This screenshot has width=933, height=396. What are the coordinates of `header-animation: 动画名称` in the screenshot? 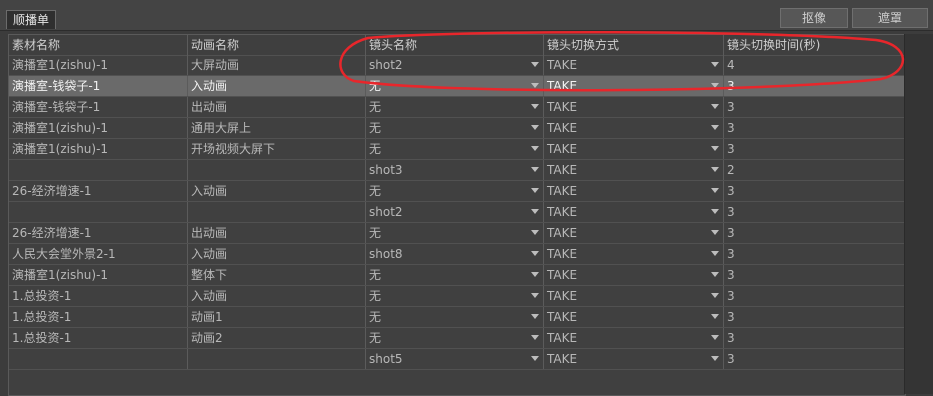 It's located at (277, 45).